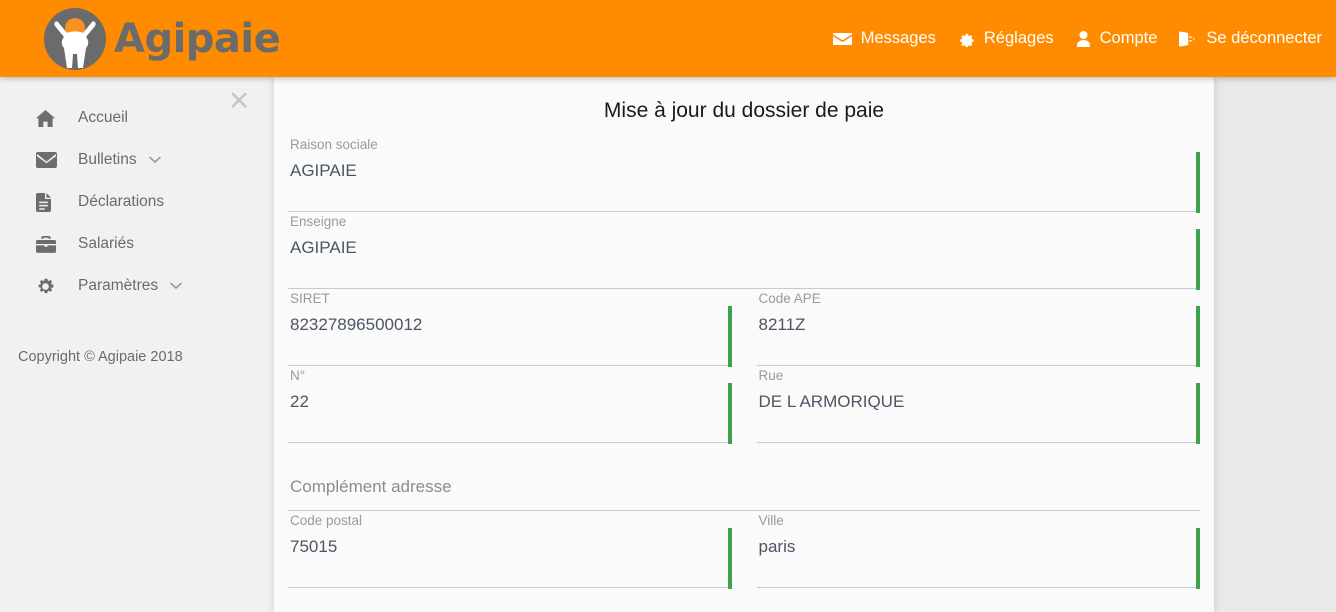  I want to click on field-rue: Rue DE L ARMORIQUE, so click(978, 405).